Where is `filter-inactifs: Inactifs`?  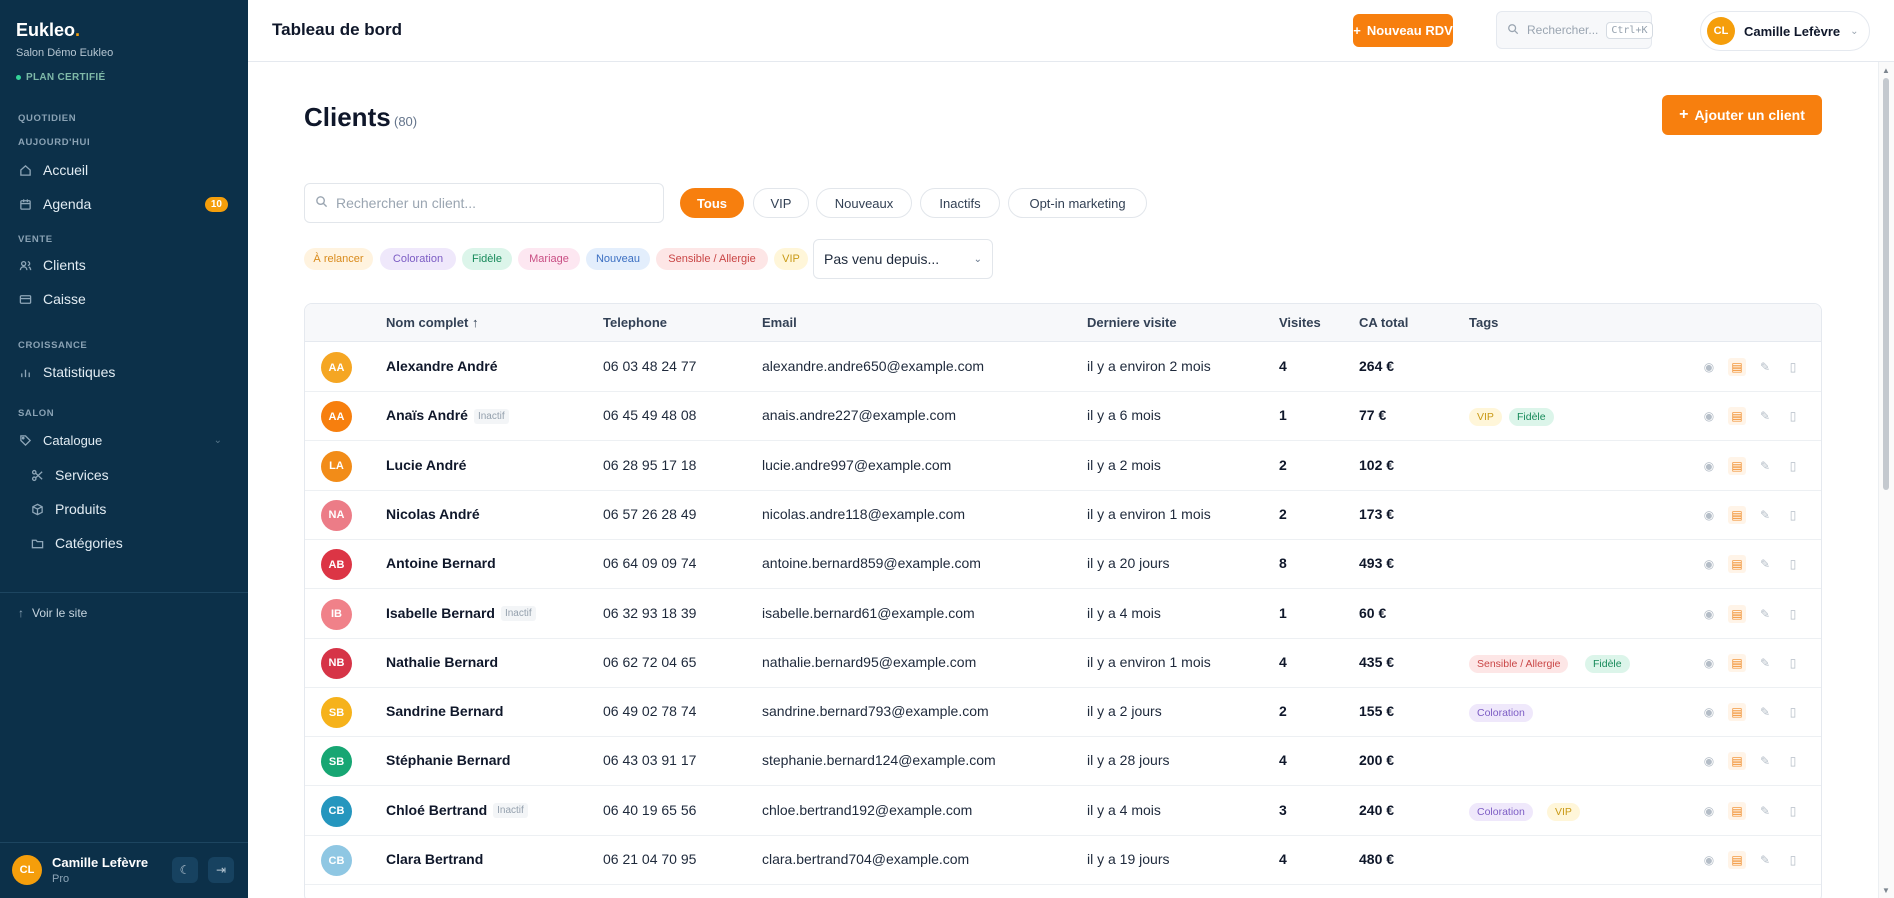 filter-inactifs: Inactifs is located at coordinates (960, 203).